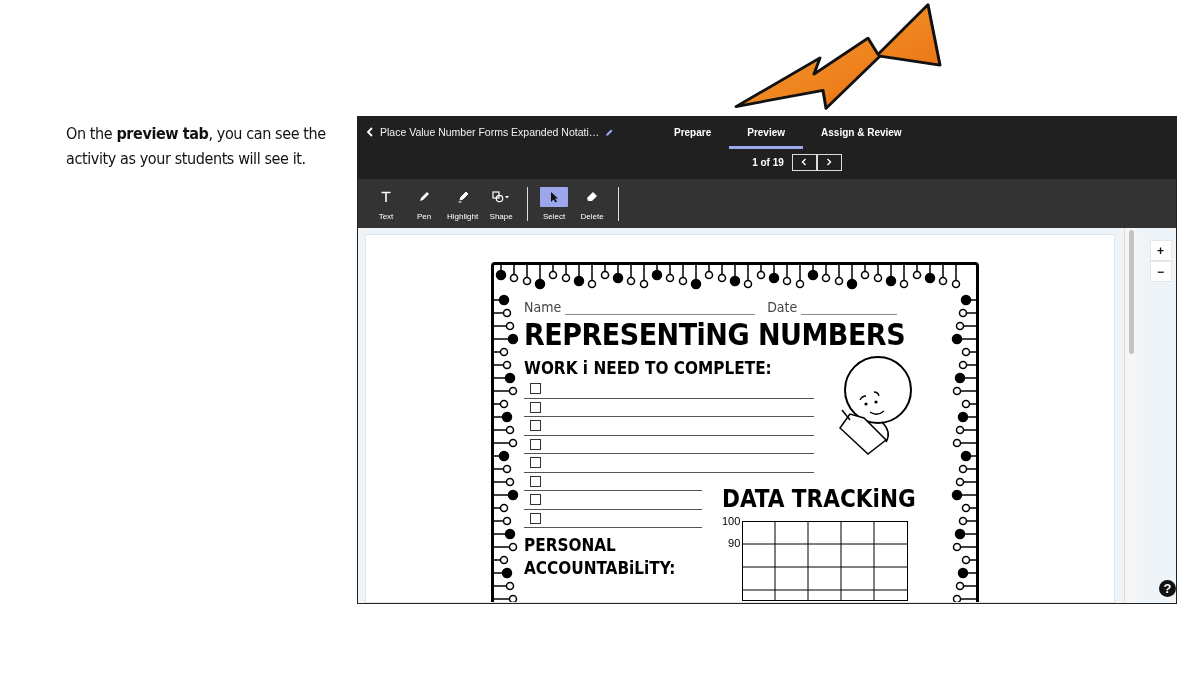  What do you see at coordinates (819, 498) in the screenshot?
I see `section-heading: DATA TRACKiNG` at bounding box center [819, 498].